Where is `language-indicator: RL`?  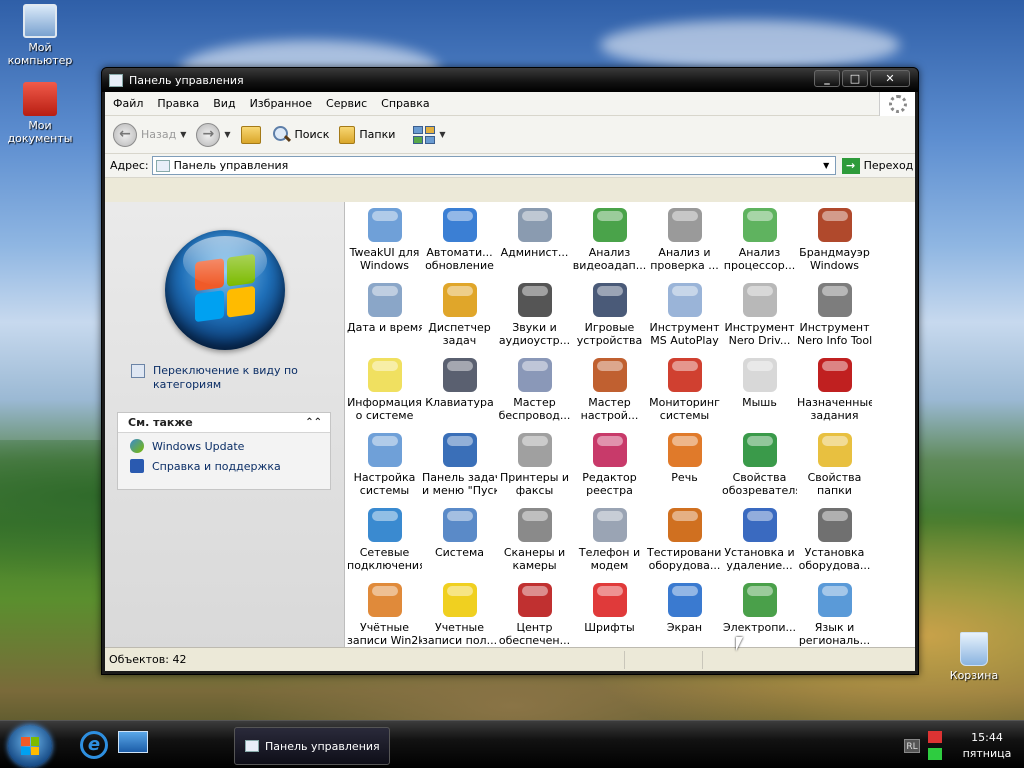 language-indicator: RL is located at coordinates (912, 746).